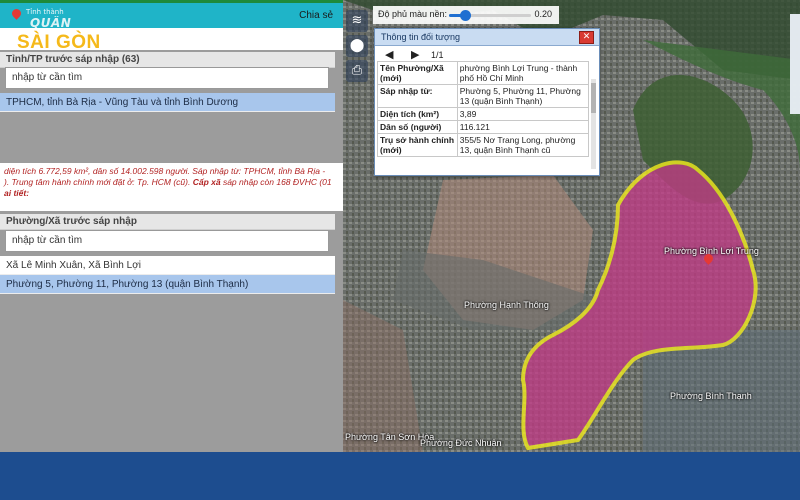  I want to click on map-pin-icon: ⬤, so click(357, 45).